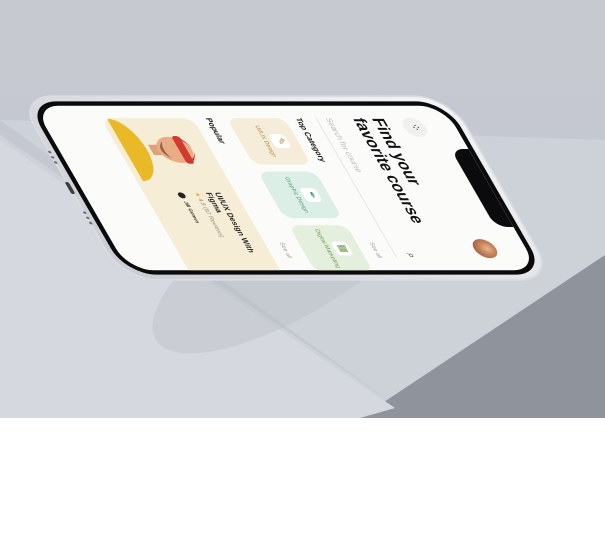 Image resolution: width=605 pixels, height=542 pixels. What do you see at coordinates (374, 250) in the screenshot?
I see `see-all-categories-link: See all` at bounding box center [374, 250].